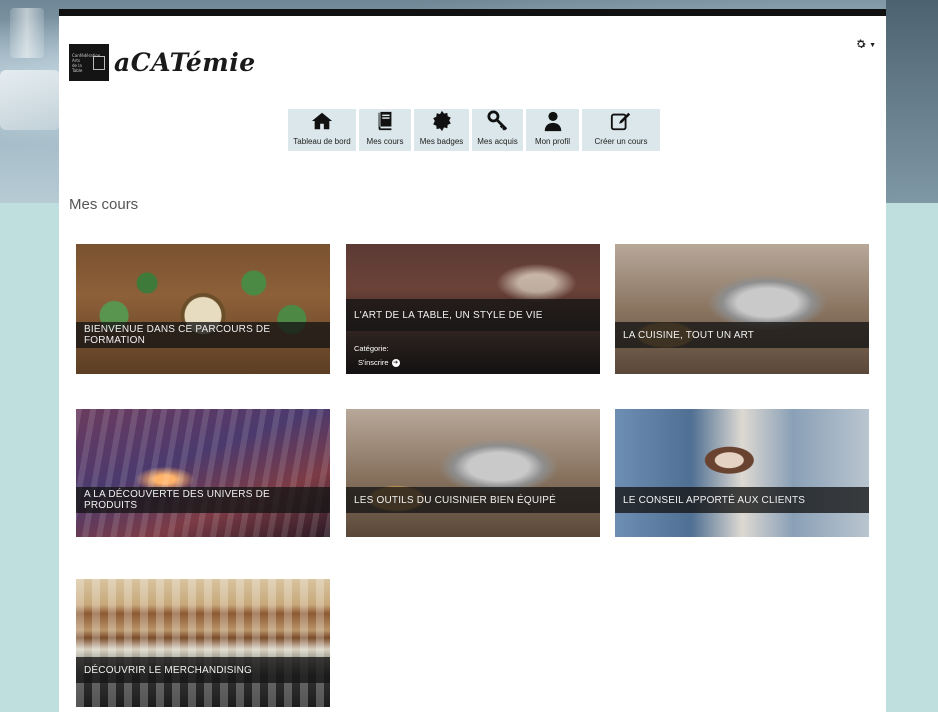  I want to click on nav-label: Mon profil, so click(552, 141).